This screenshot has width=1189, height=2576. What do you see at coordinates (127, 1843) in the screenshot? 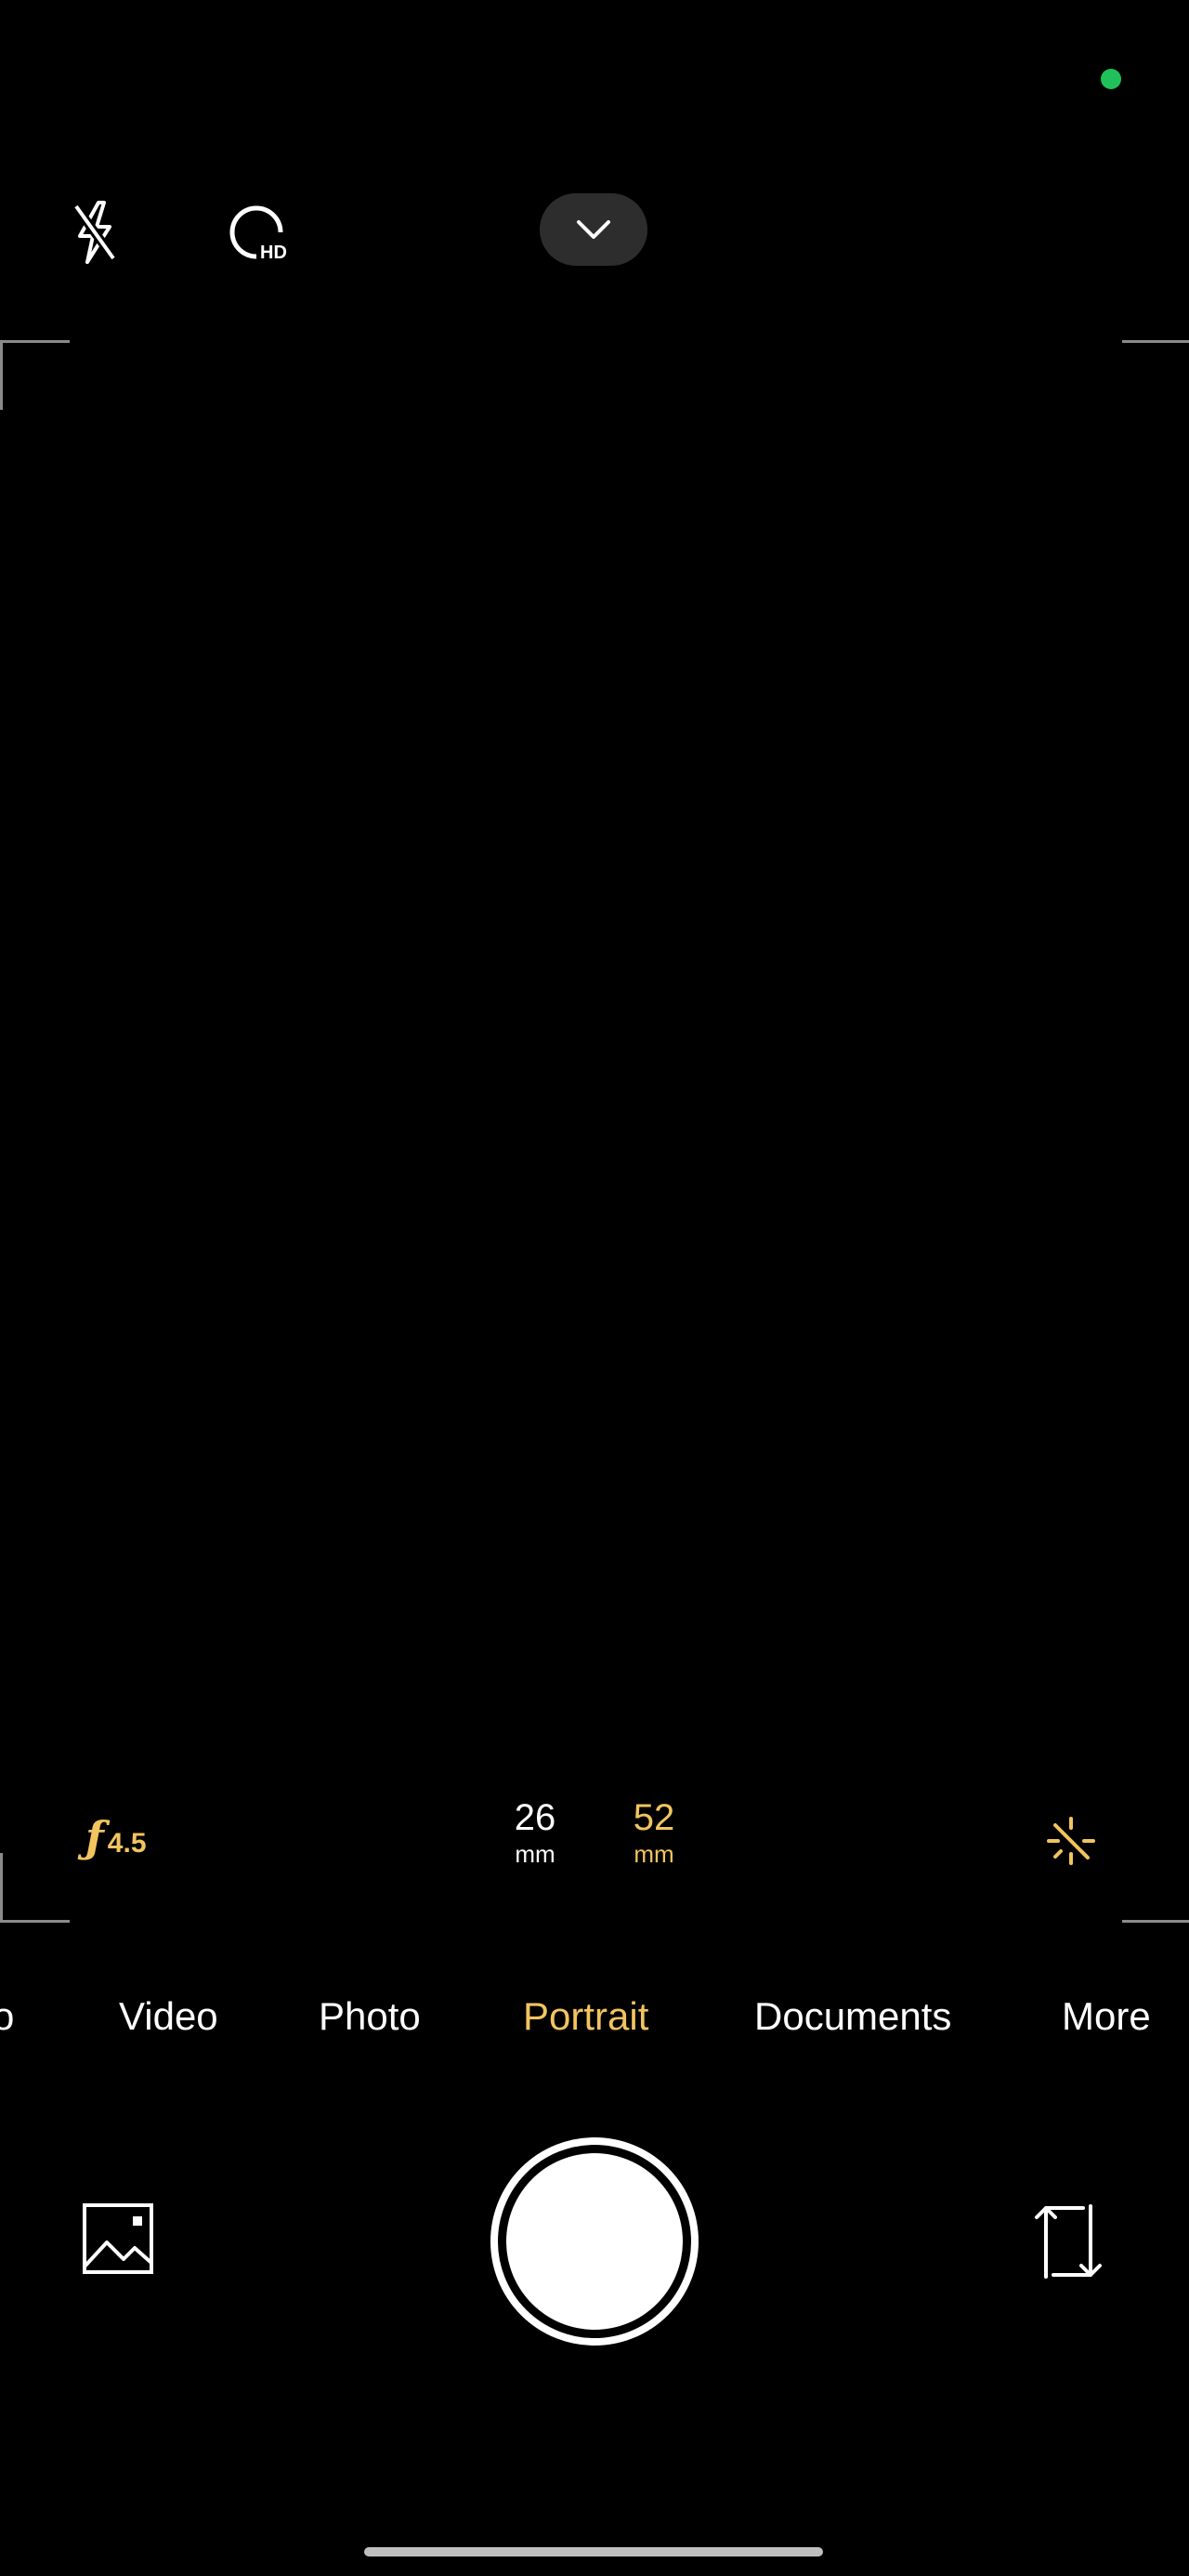
I see `aperture-value: 4.5` at bounding box center [127, 1843].